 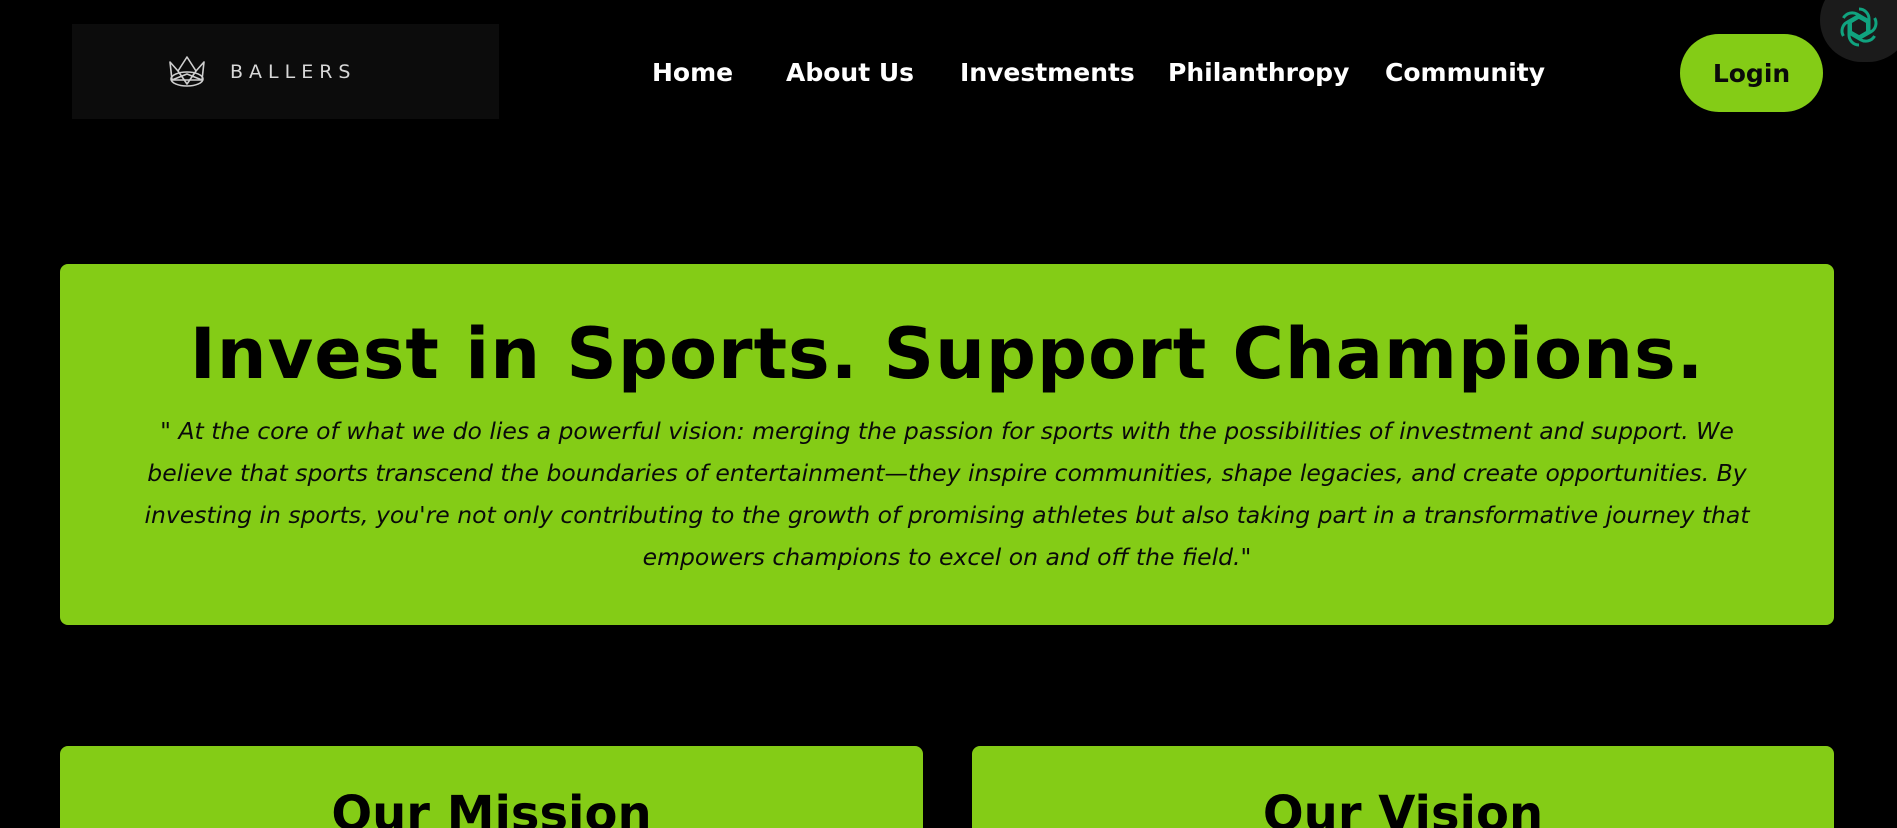 What do you see at coordinates (1403, 807) in the screenshot?
I see `vision-card-title: Our Vision` at bounding box center [1403, 807].